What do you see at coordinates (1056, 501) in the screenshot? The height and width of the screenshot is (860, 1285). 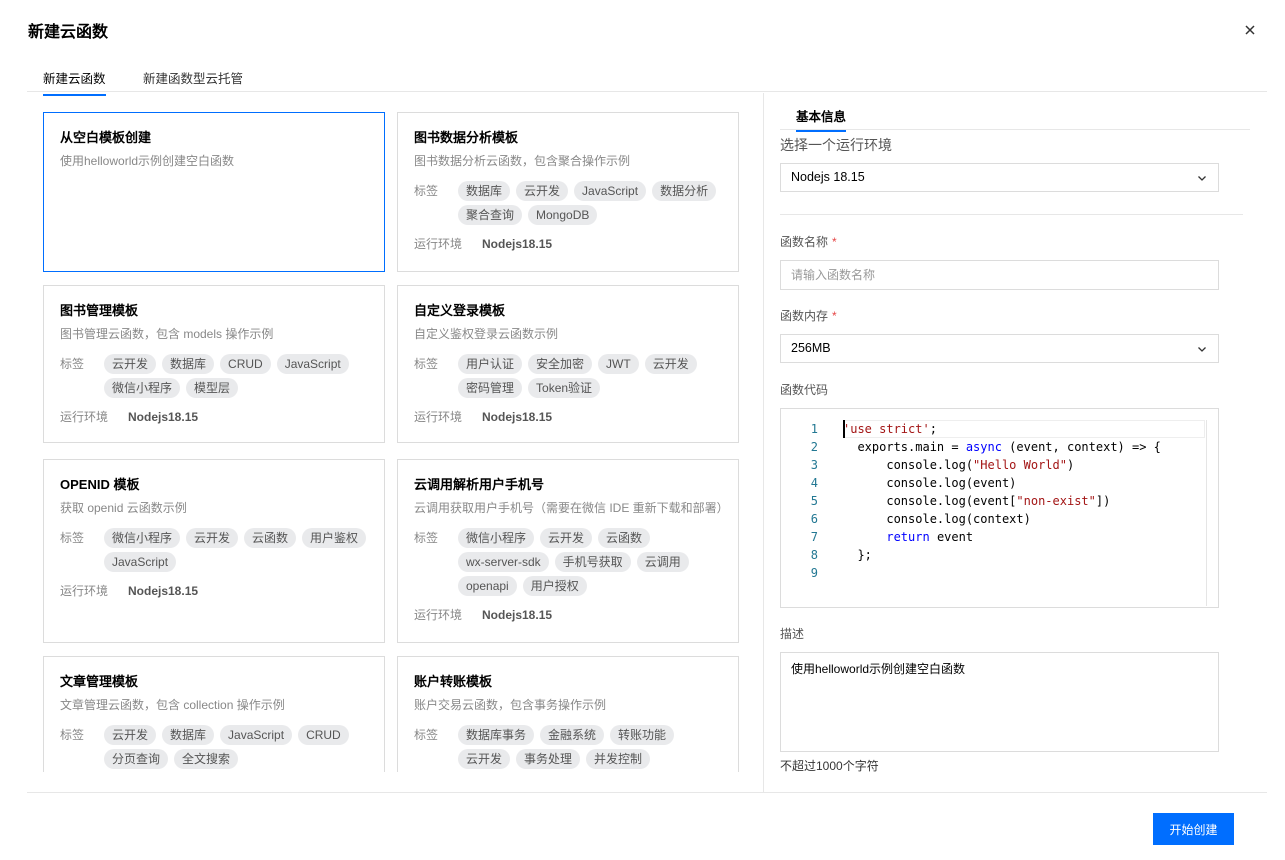 I see `code-token: "non-exist"` at bounding box center [1056, 501].